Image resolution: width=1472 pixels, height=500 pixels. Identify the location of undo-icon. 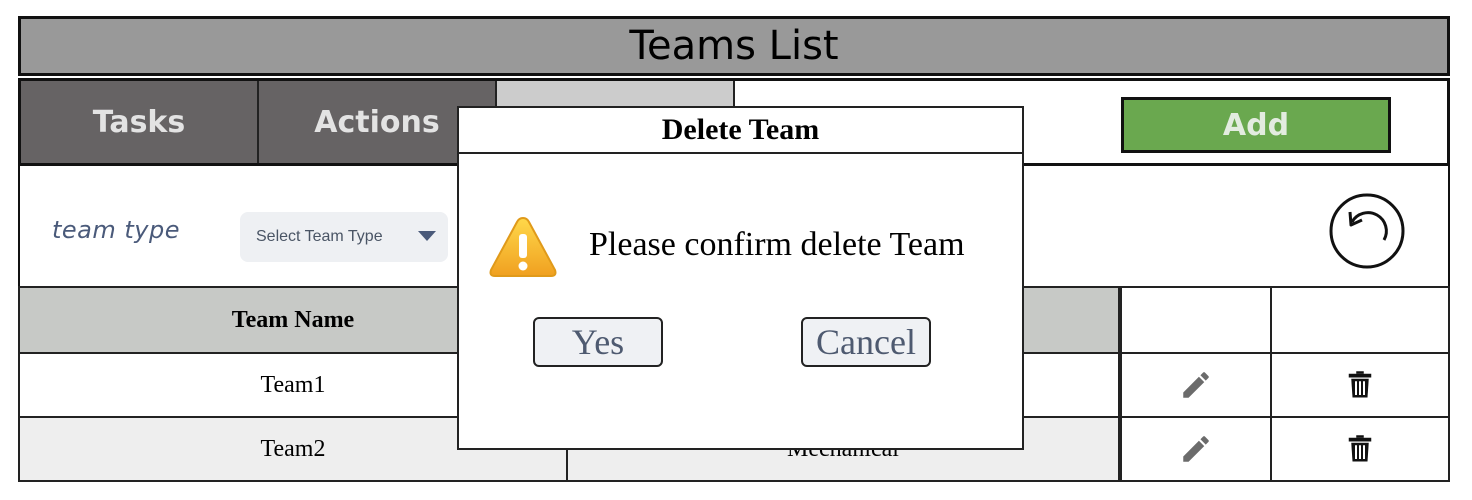
(1367, 231).